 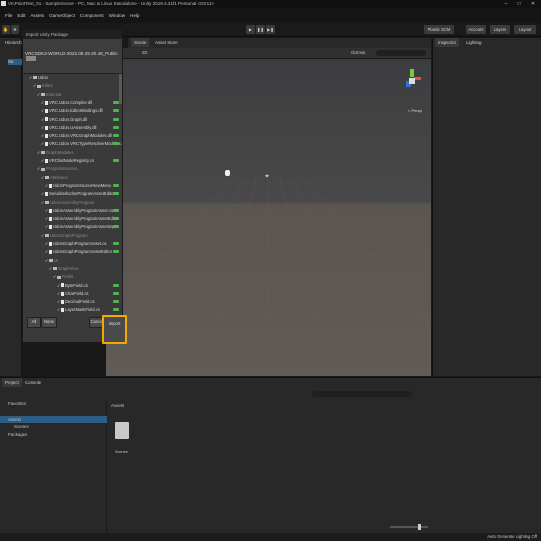 What do you see at coordinates (114, 329) in the screenshot?
I see `import-button: Import` at bounding box center [114, 329].